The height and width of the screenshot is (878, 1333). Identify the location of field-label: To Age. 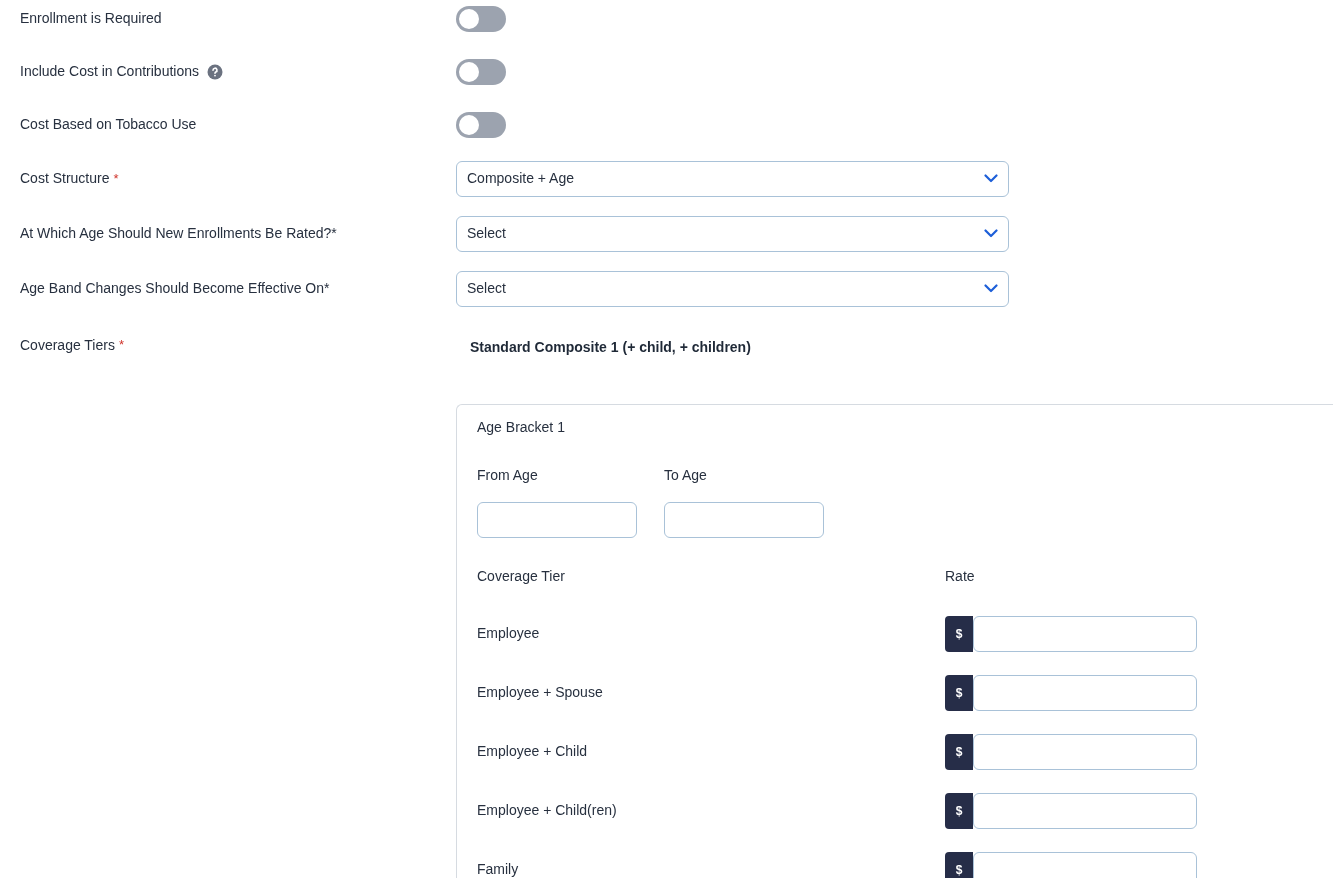
(686, 475).